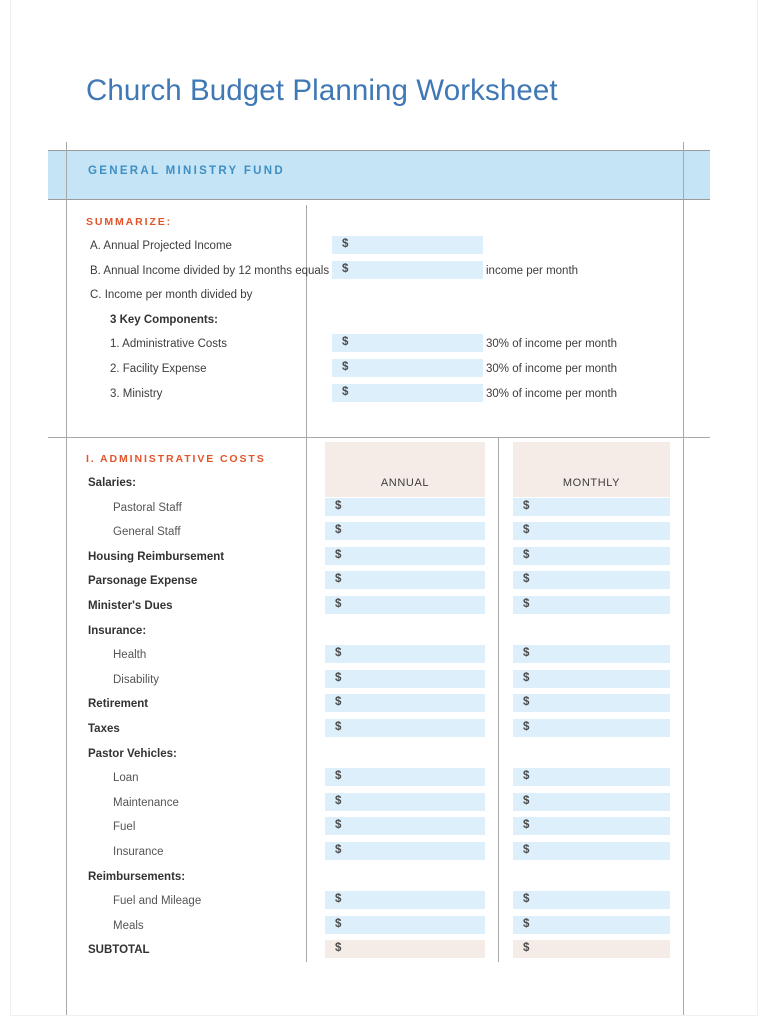  Describe the element at coordinates (143, 581) in the screenshot. I see `admin-row-label: Parsonage Expense` at that location.